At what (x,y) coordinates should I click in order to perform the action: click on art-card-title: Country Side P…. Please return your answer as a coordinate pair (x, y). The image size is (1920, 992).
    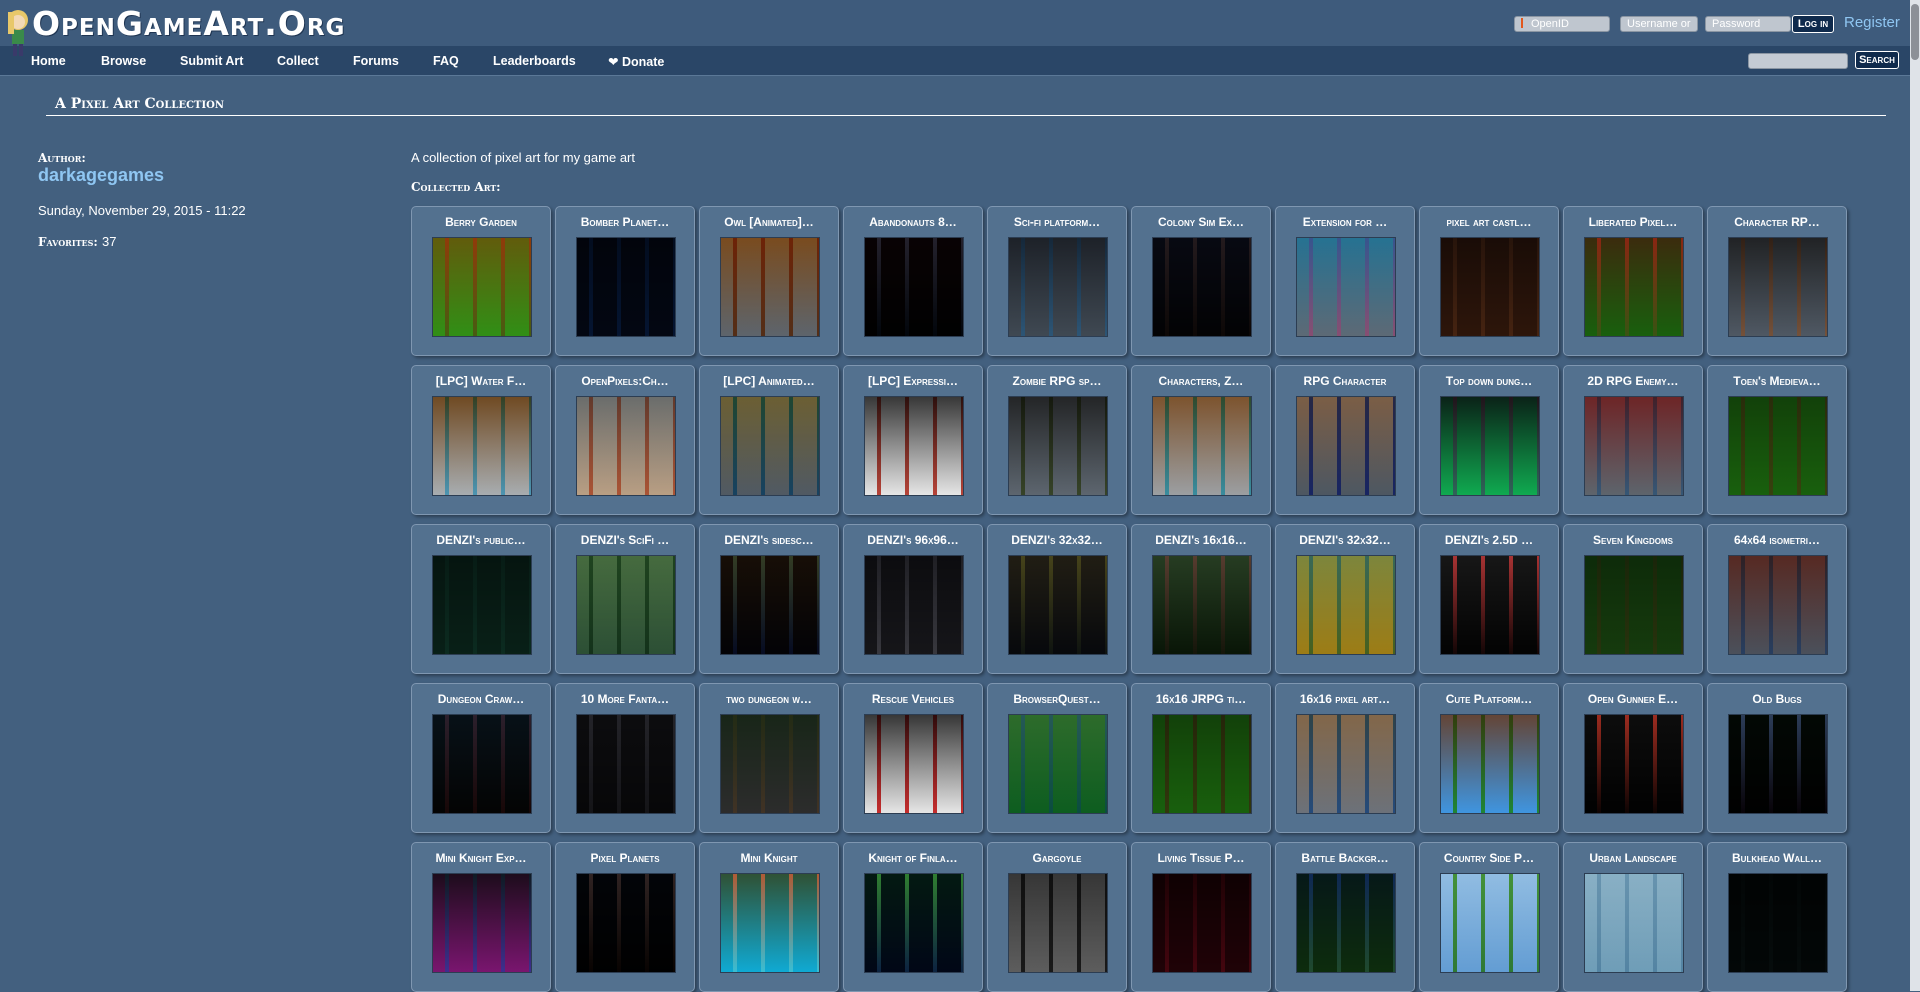
    Looking at the image, I should click on (1489, 858).